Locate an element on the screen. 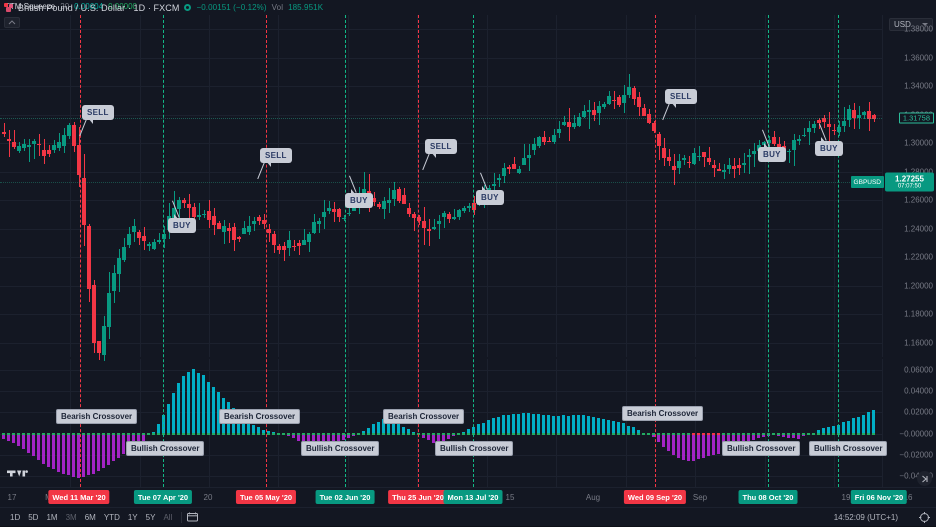 The width and height of the screenshot is (936, 527). sell-date-badge: Tue 05 May '20 is located at coordinates (266, 497).